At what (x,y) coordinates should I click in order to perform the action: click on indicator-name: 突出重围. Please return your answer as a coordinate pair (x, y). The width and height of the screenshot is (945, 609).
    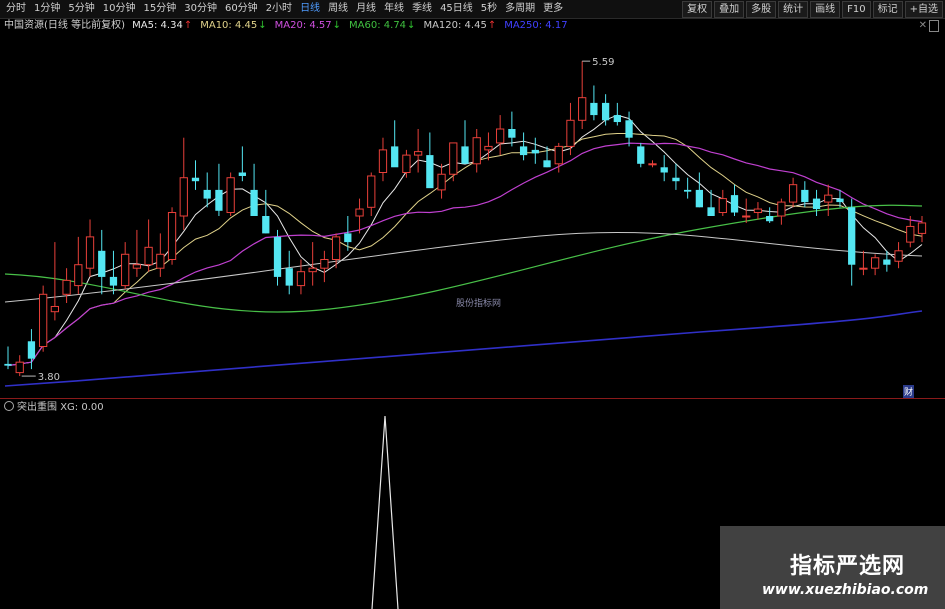
    Looking at the image, I should click on (37, 407).